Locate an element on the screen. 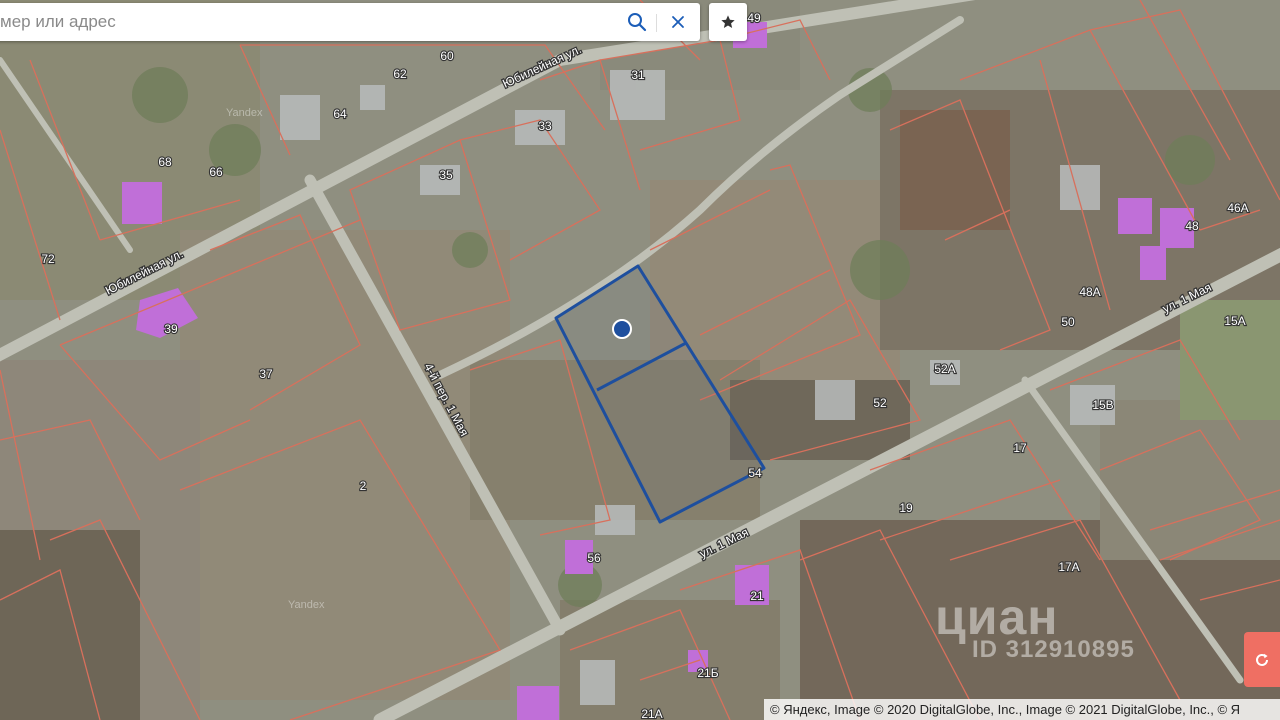 The width and height of the screenshot is (1280, 720). search-bar is located at coordinates (350, 22).